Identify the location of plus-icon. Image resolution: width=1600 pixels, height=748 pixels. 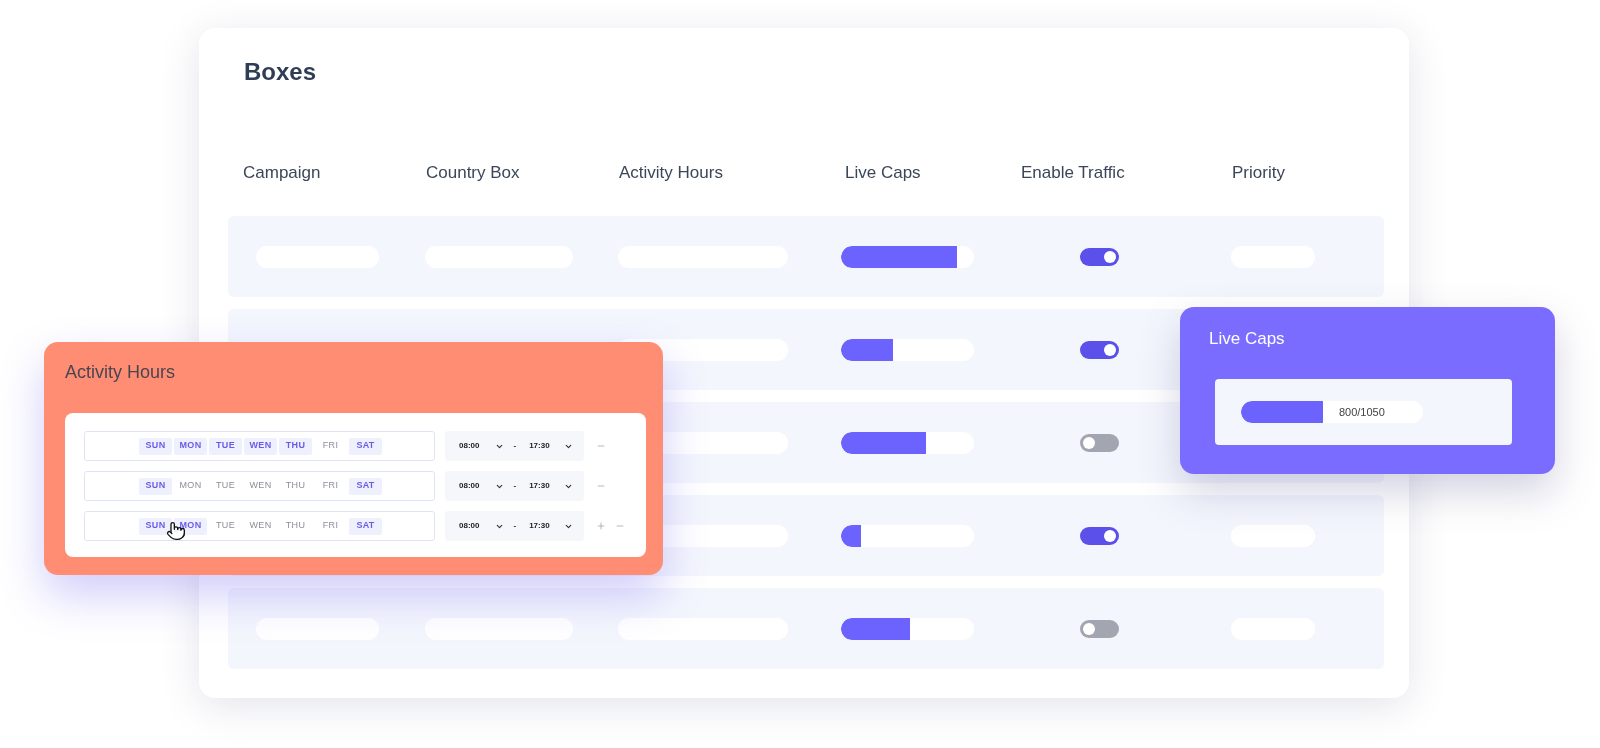
(601, 526).